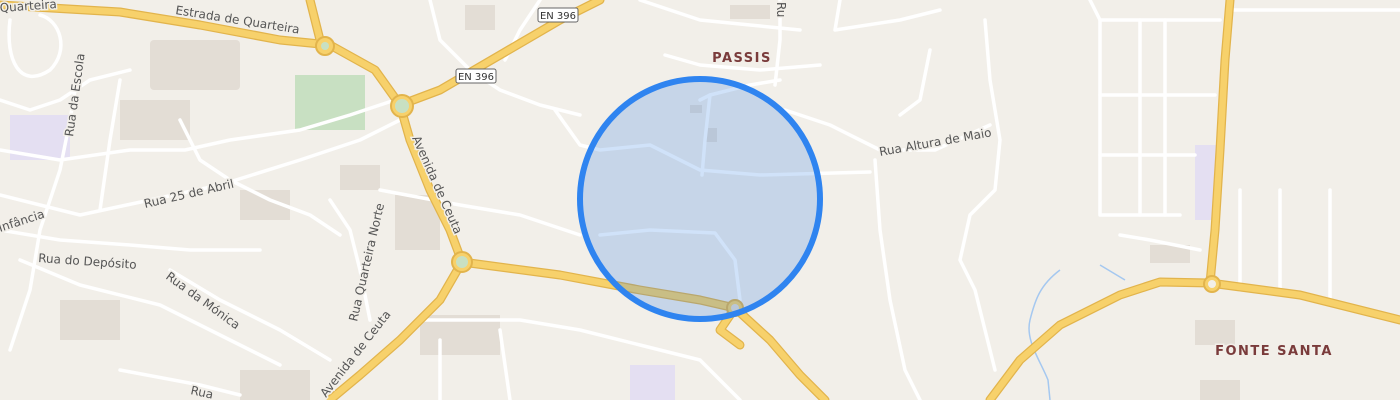 Image resolution: width=1400 pixels, height=400 pixels. I want to click on road-shield-middle: EN 396, so click(476, 76).